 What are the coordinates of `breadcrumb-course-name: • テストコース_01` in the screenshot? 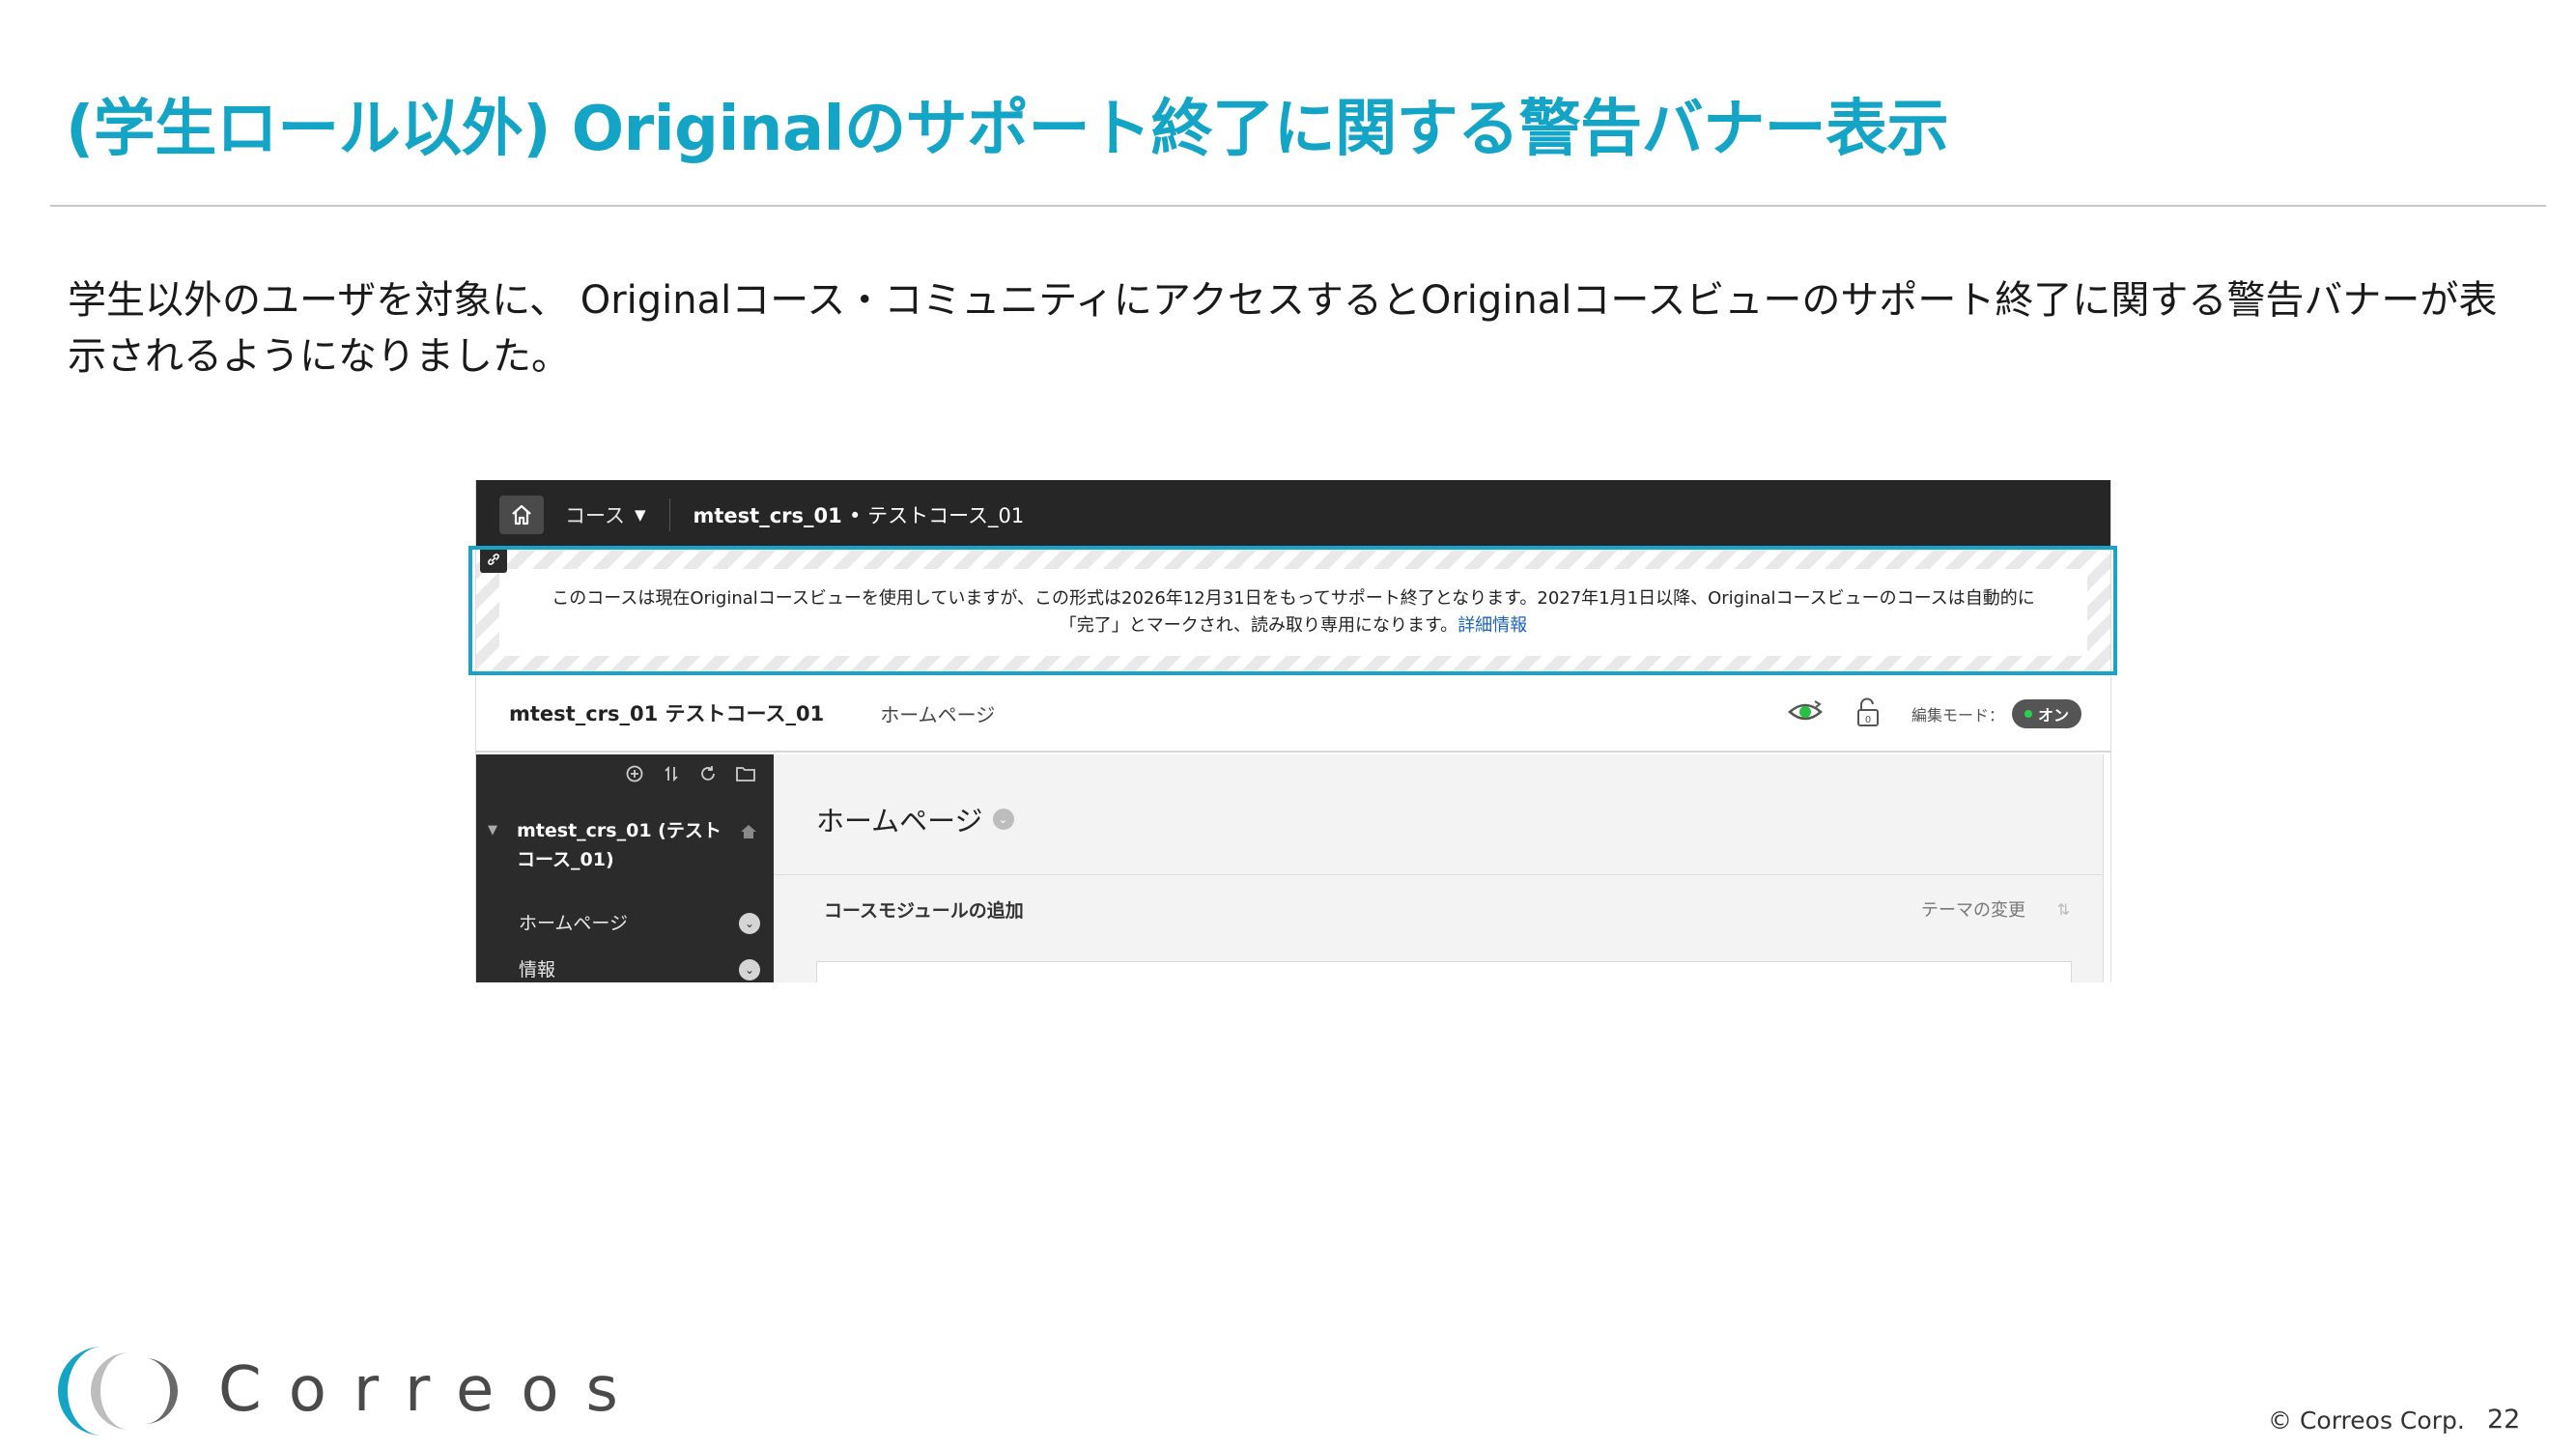 It's located at (937, 515).